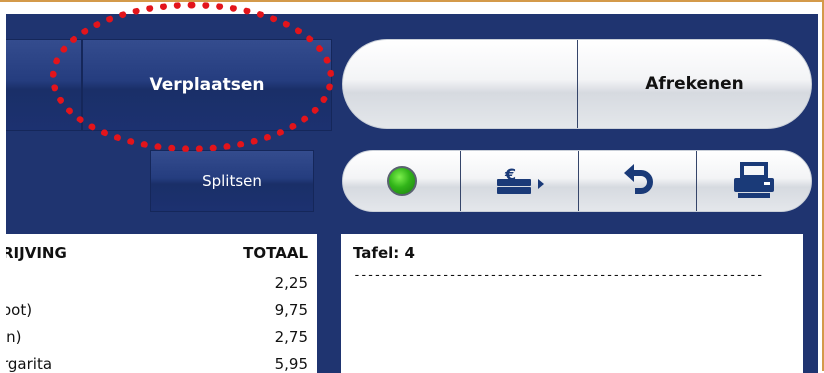  I want to click on row-description: in), so click(14, 337).